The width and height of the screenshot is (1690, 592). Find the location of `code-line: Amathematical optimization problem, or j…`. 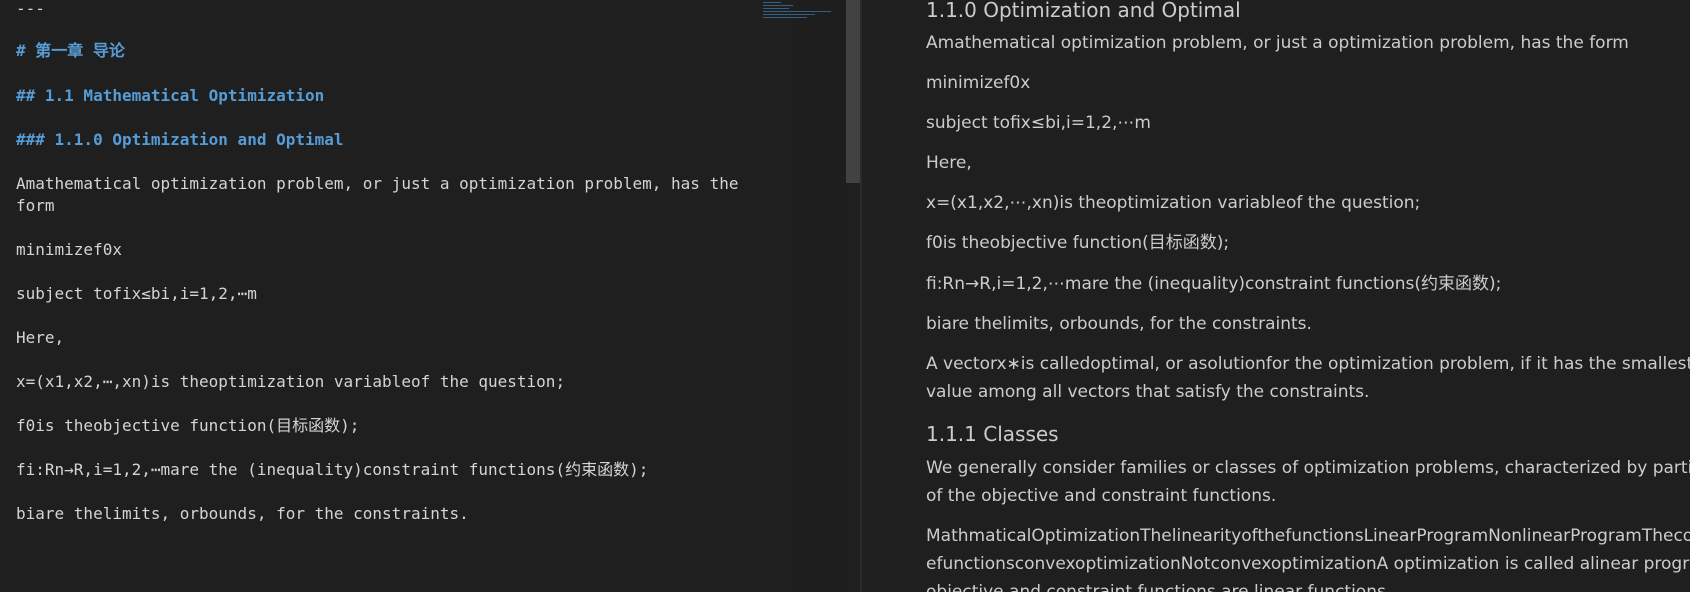

code-line: Amathematical optimization problem, or j… is located at coordinates (377, 183).